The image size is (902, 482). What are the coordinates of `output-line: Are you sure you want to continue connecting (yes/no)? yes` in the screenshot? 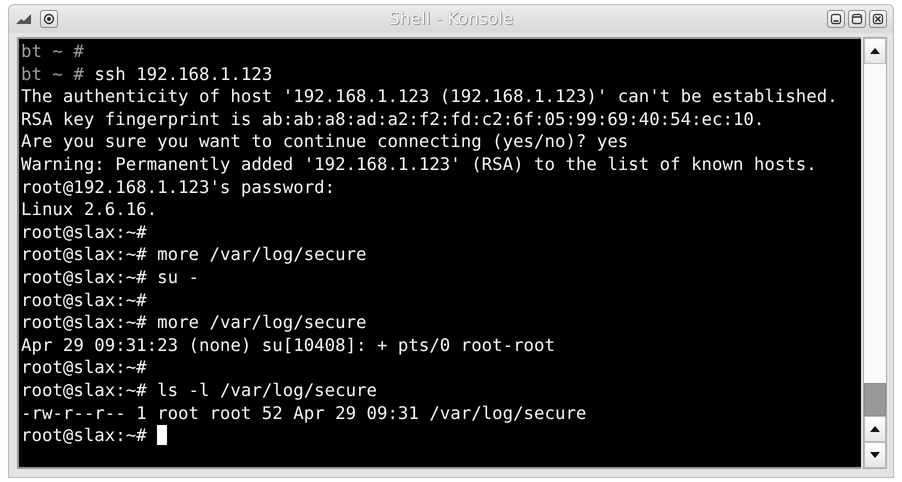 It's located at (324, 142).